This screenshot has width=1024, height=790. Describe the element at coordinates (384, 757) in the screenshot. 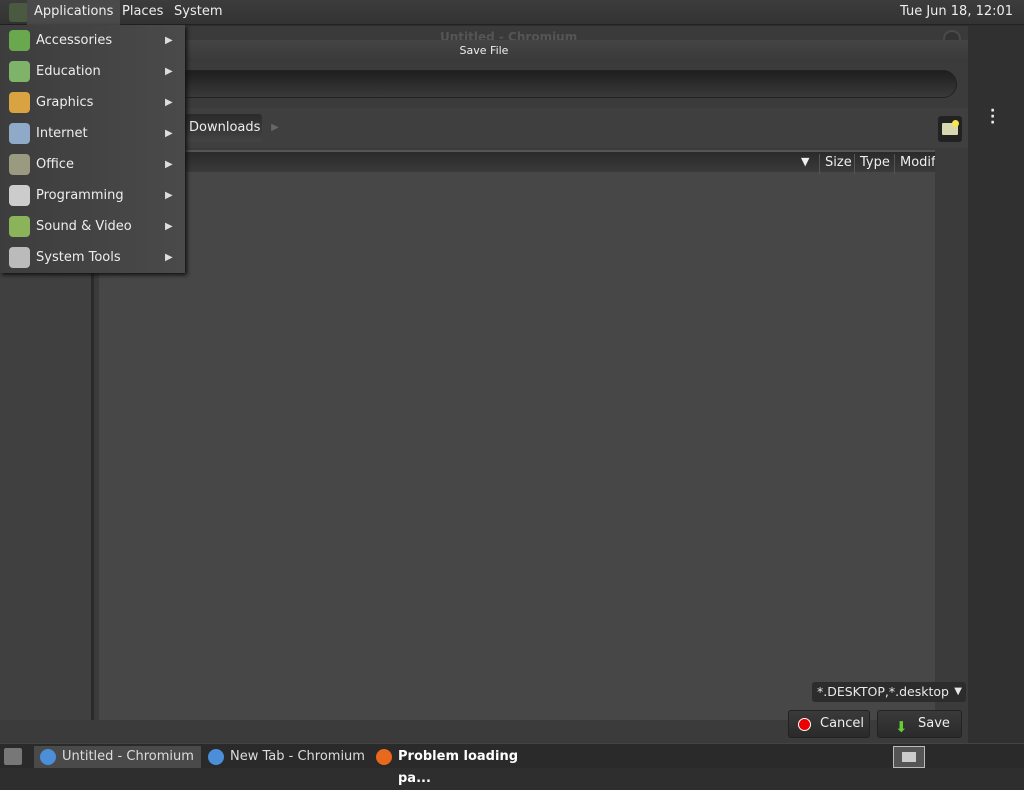

I see `firefox-icon` at that location.